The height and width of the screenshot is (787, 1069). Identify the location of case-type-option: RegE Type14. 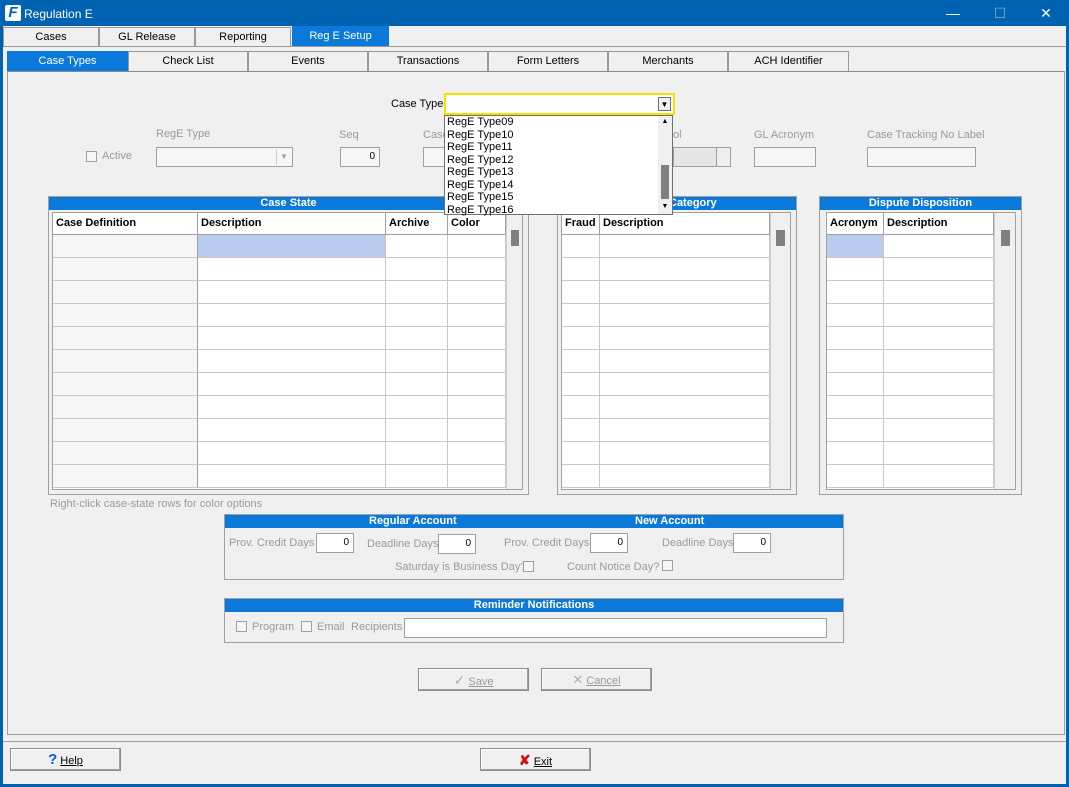
(551, 185).